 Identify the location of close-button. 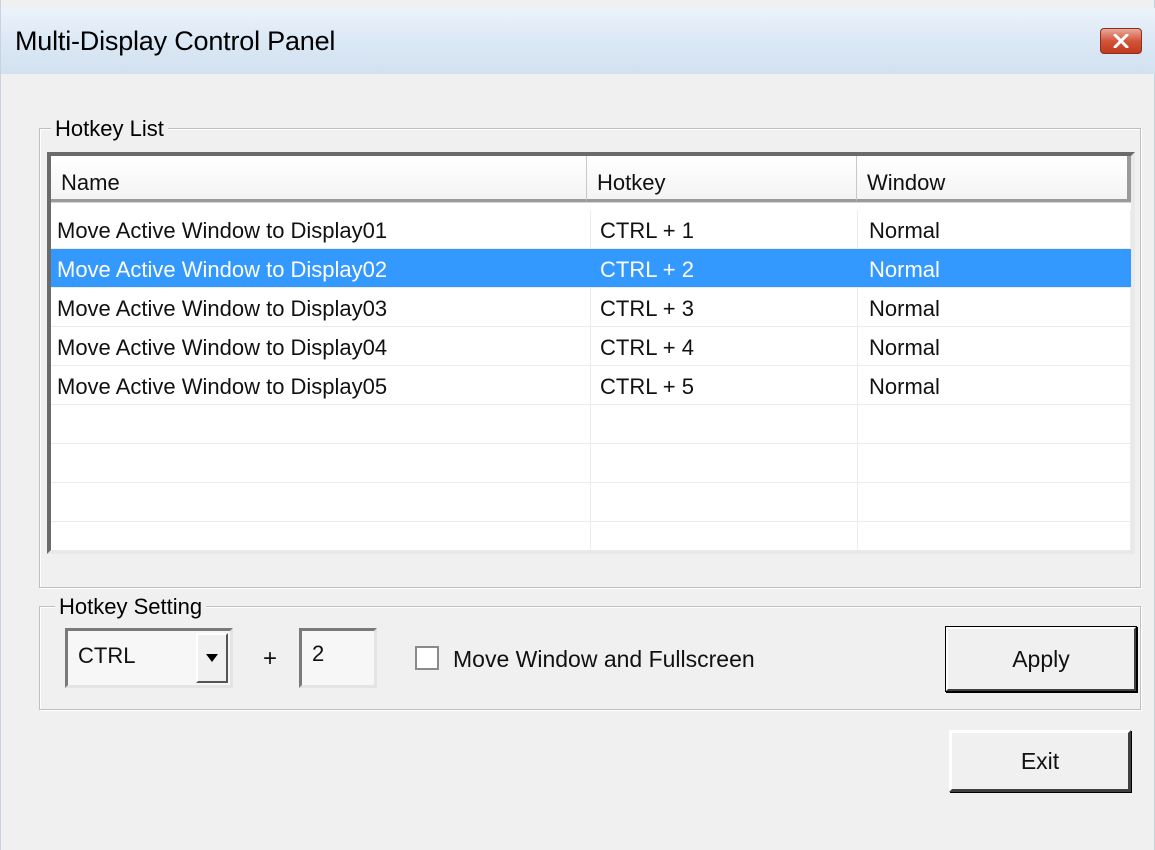
(1121, 41).